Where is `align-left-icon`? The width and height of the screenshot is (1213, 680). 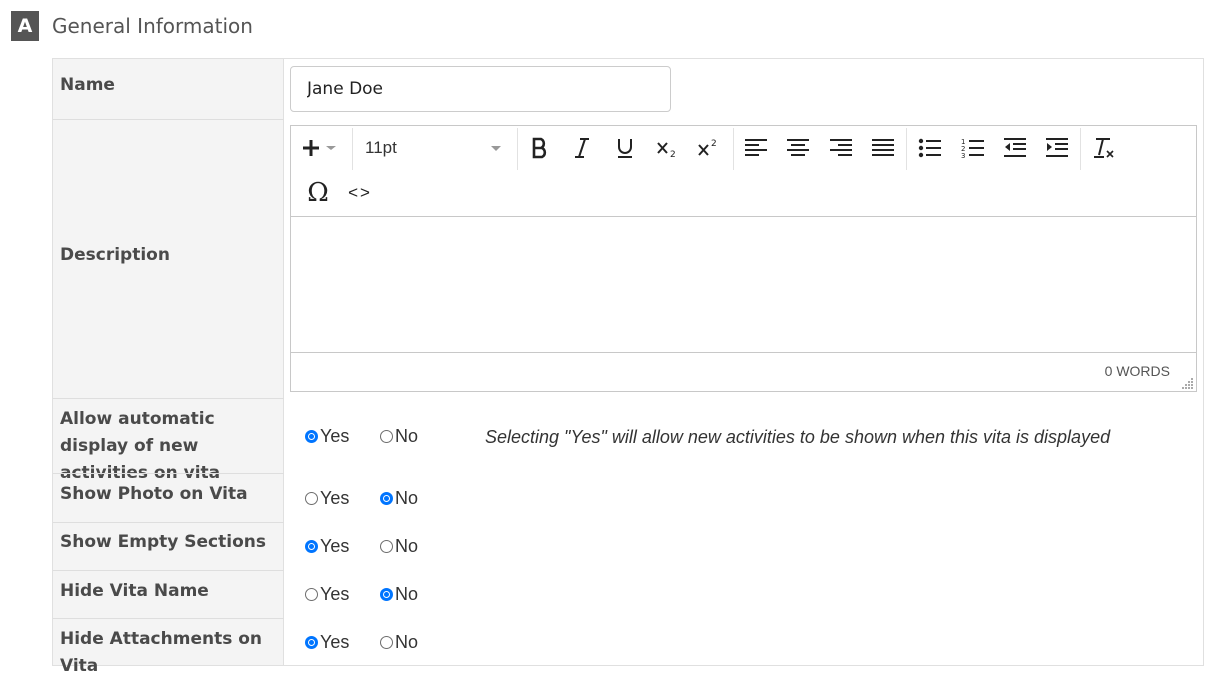
align-left-icon is located at coordinates (756, 148).